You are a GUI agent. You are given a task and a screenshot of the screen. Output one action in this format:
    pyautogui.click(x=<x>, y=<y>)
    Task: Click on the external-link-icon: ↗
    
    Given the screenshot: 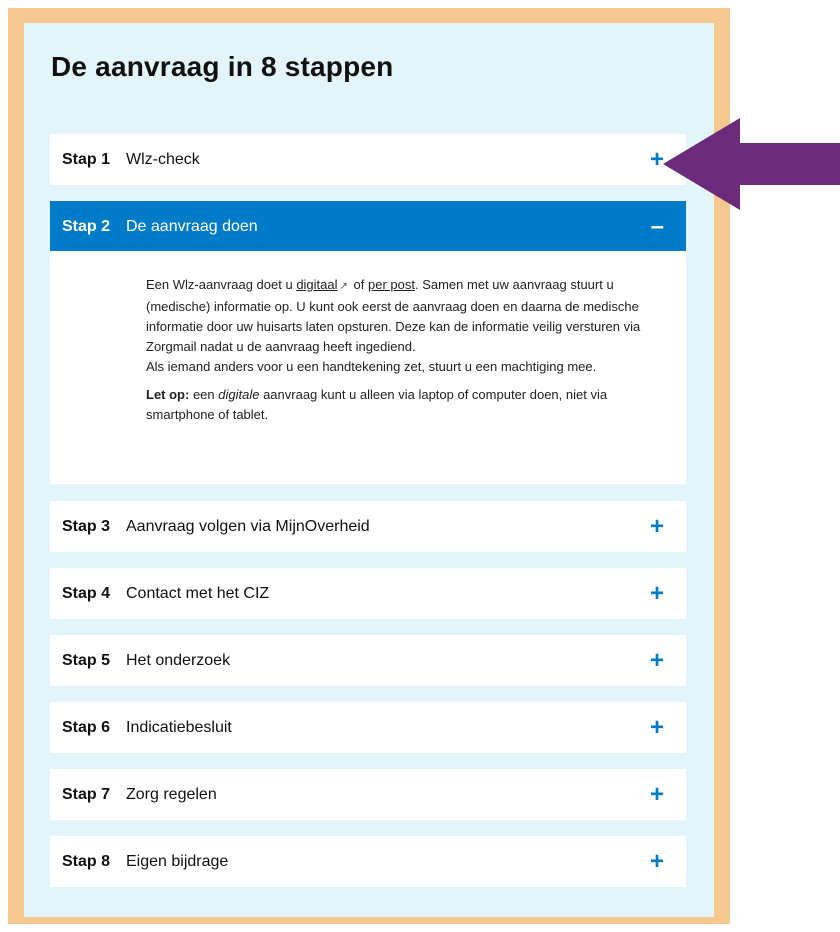 What is the action you would take?
    pyautogui.click(x=343, y=286)
    